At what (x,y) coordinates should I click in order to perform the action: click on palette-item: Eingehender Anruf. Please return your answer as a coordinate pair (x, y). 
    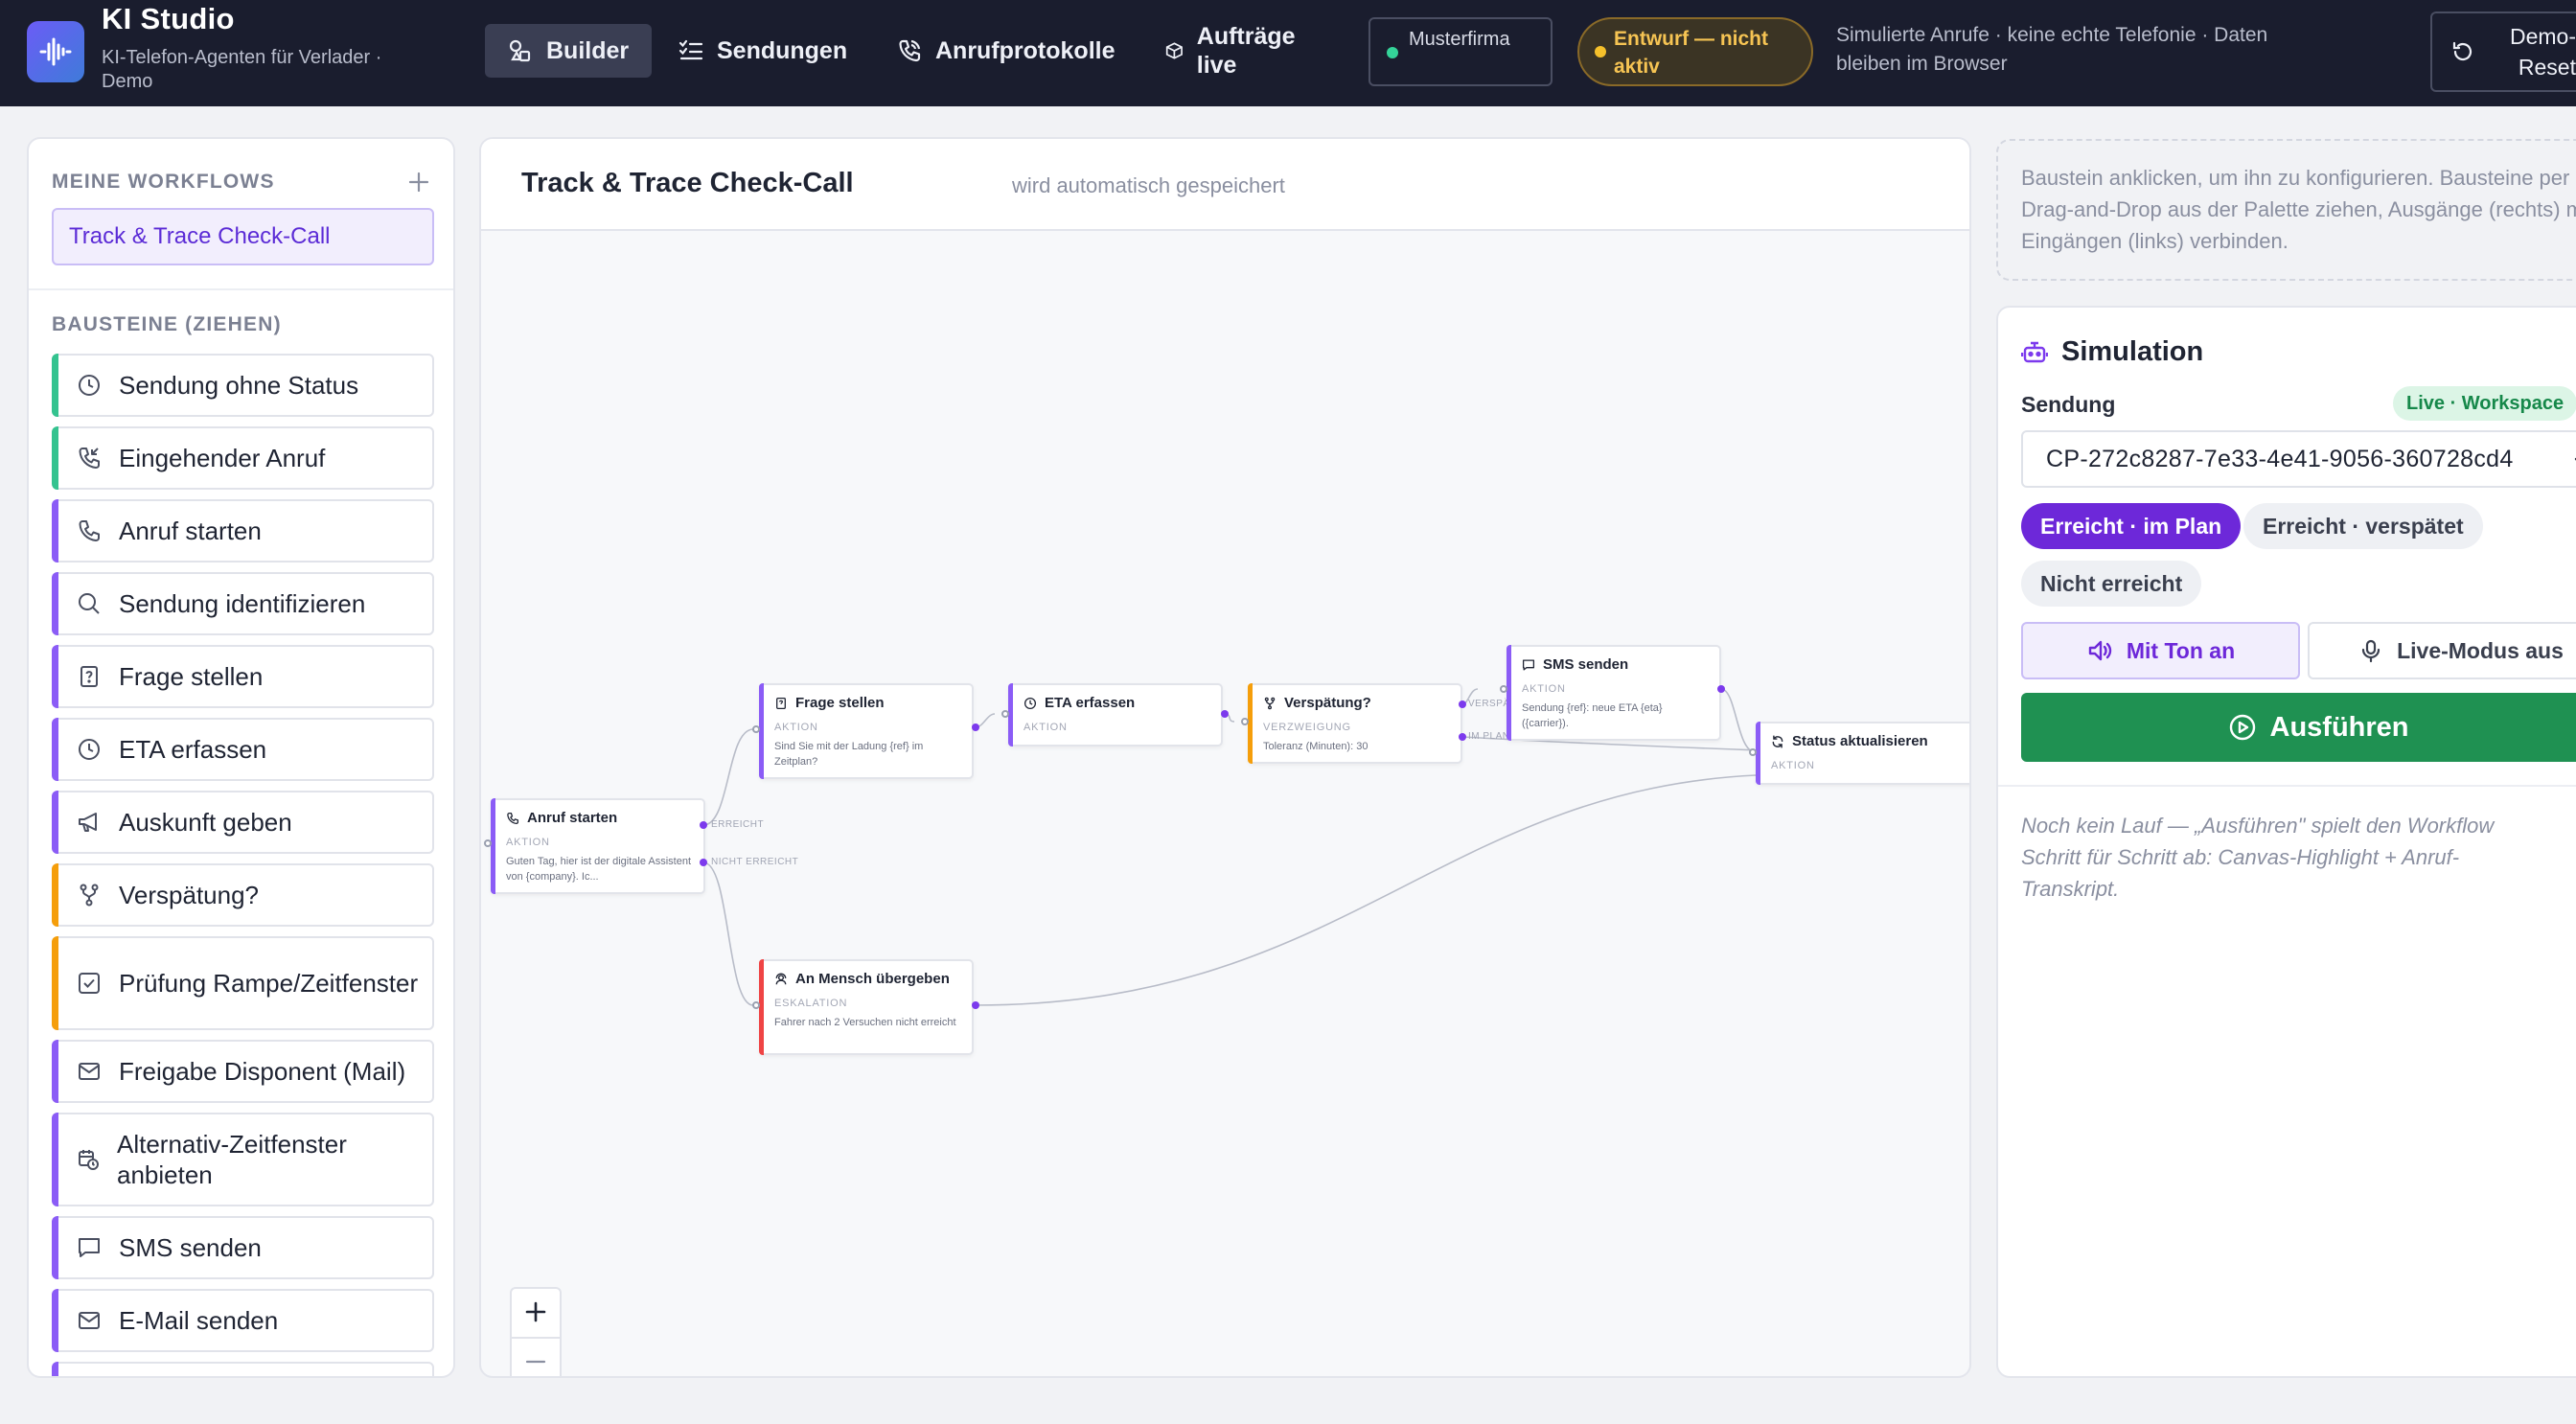
    Looking at the image, I should click on (243, 458).